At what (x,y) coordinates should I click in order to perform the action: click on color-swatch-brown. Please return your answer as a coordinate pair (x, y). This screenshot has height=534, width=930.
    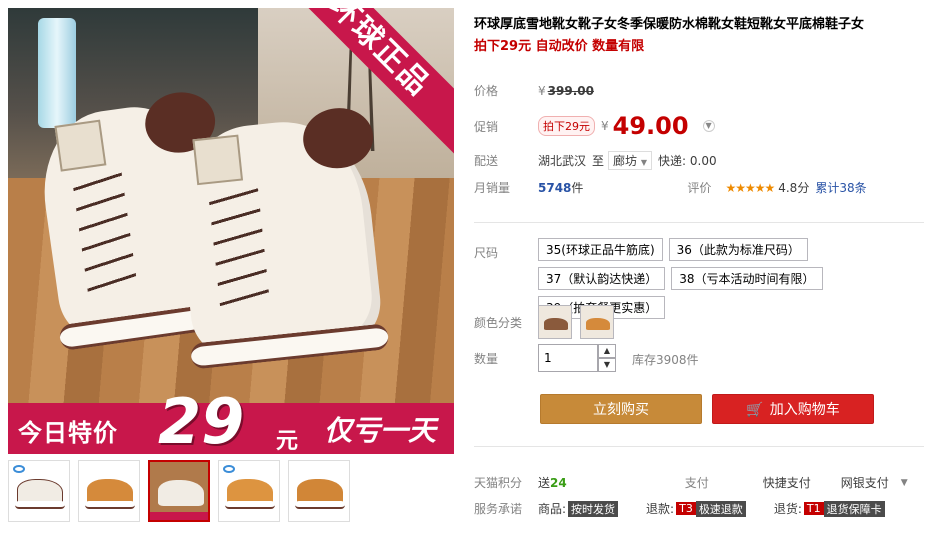
    Looking at the image, I should click on (555, 322).